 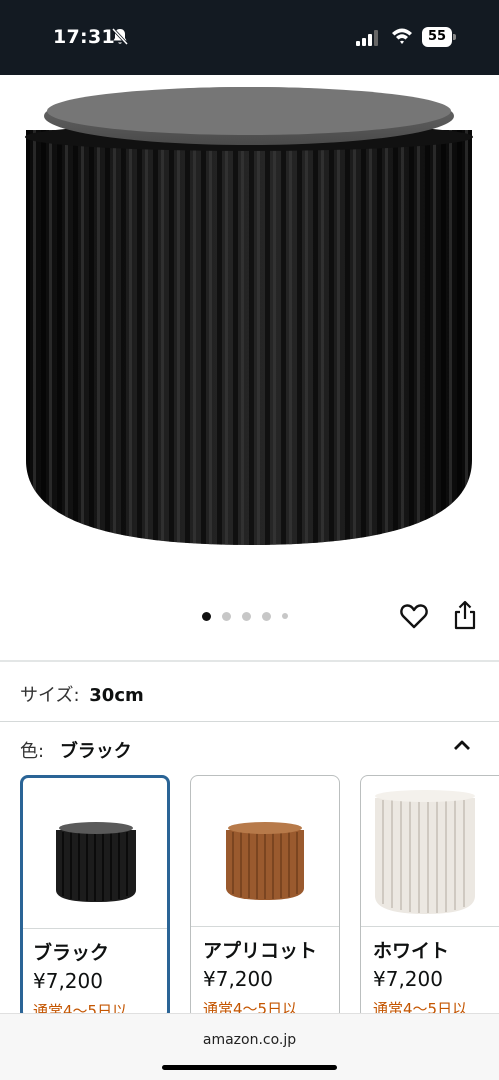 What do you see at coordinates (249, 1040) in the screenshot?
I see `url-text: amazon.co.jp` at bounding box center [249, 1040].